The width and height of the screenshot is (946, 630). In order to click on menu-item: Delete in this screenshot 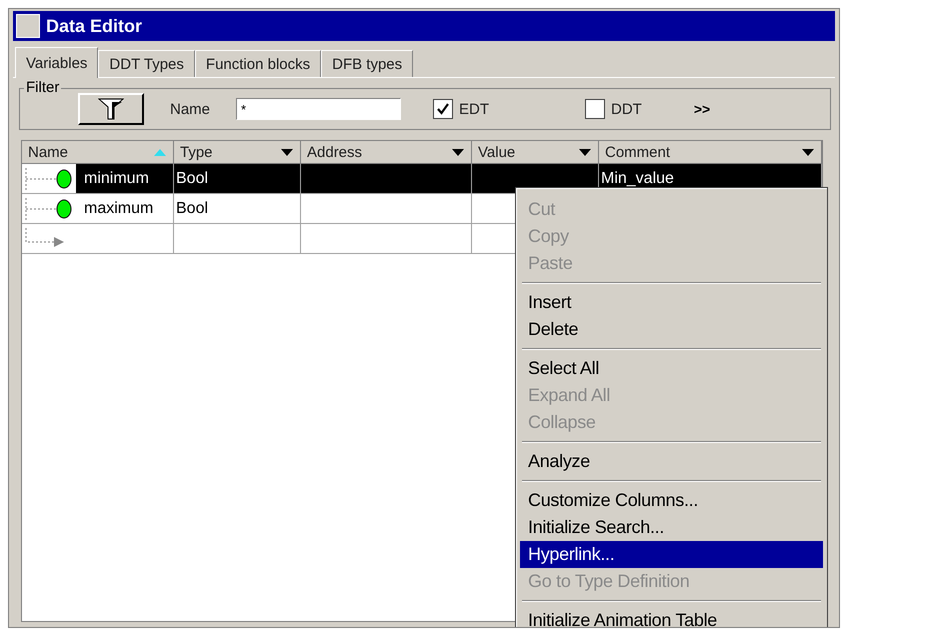, I will do `click(671, 329)`.